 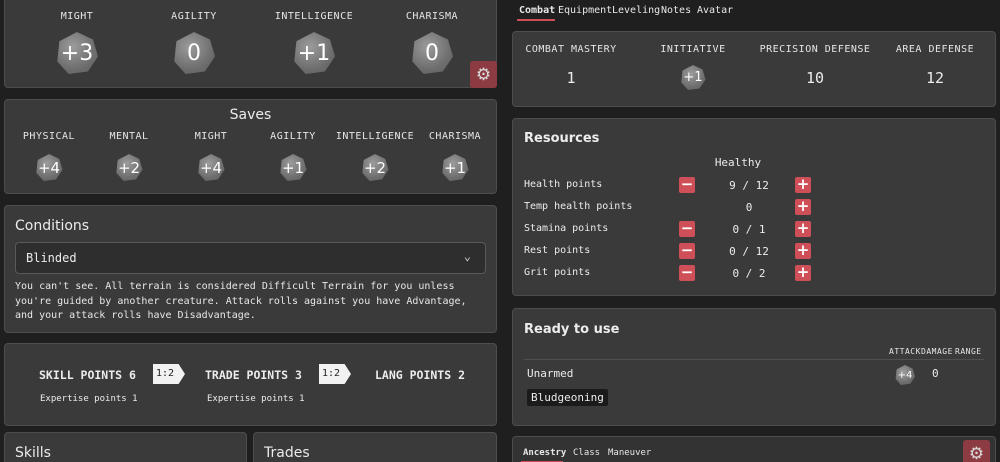 I want to click on save-label: INTELLIGENCE, so click(x=375, y=136).